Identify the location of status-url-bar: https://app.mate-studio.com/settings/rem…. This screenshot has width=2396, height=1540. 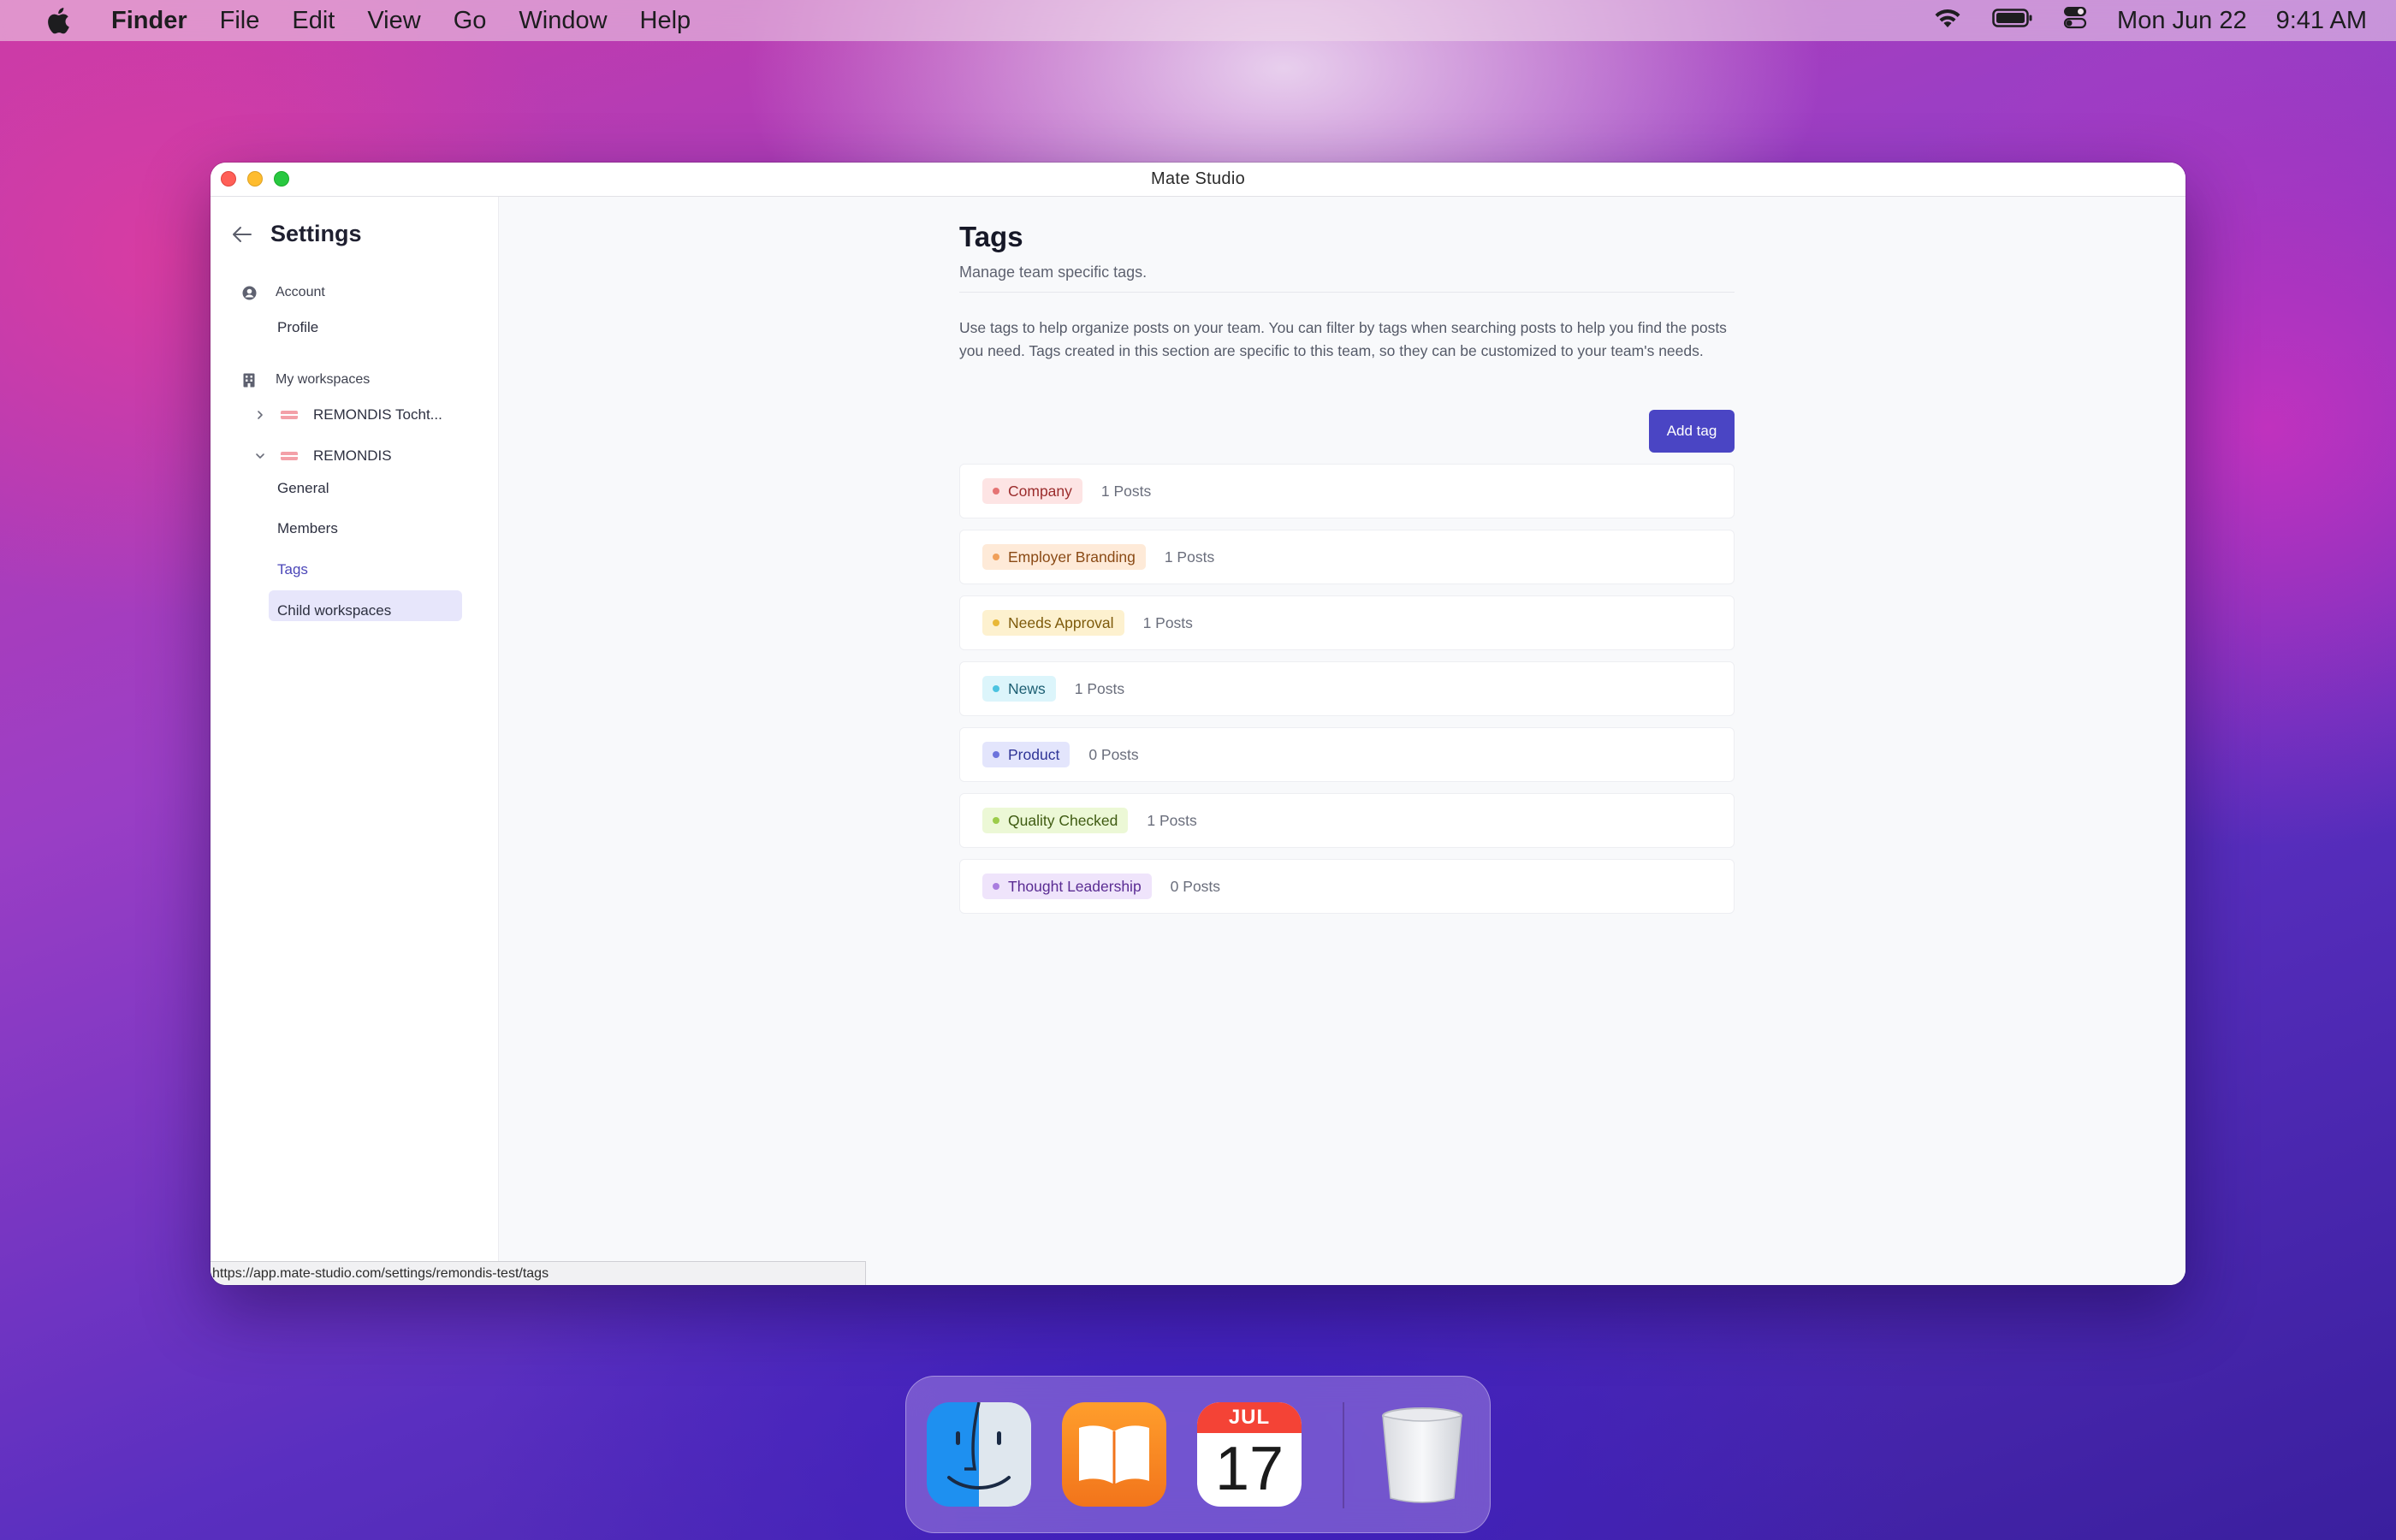
(538, 1273).